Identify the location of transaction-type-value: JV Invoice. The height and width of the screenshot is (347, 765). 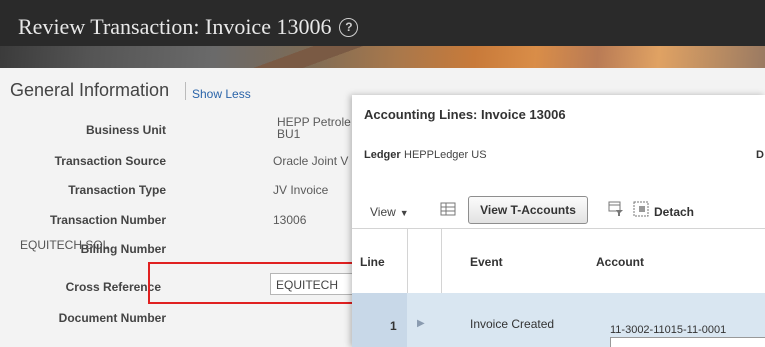
(301, 190).